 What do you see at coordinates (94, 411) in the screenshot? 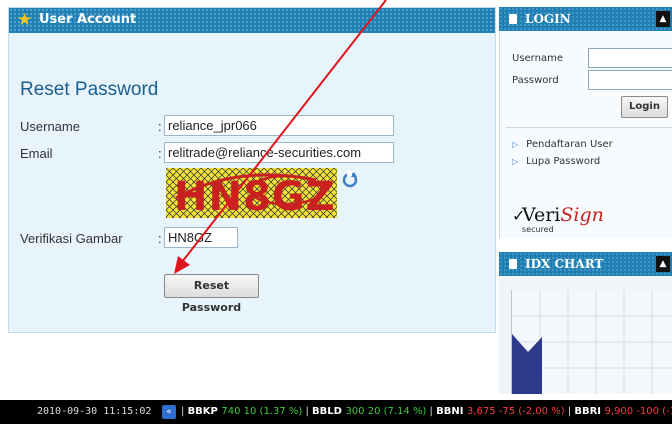
I see `ticker-timestamp: 2010-09-30 11:15:02` at bounding box center [94, 411].